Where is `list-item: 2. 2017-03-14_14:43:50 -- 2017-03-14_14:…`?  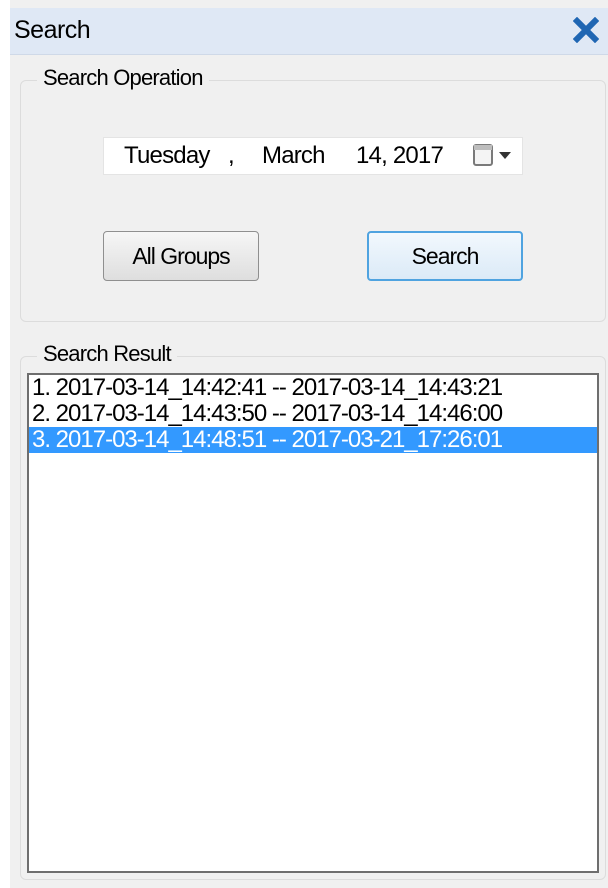
list-item: 2. 2017-03-14_14:43:50 -- 2017-03-14_14:… is located at coordinates (313, 414).